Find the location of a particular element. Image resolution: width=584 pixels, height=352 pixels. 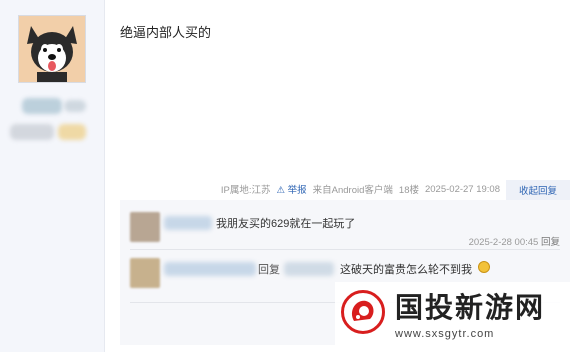

warning-icon: ⚠ is located at coordinates (280, 190).